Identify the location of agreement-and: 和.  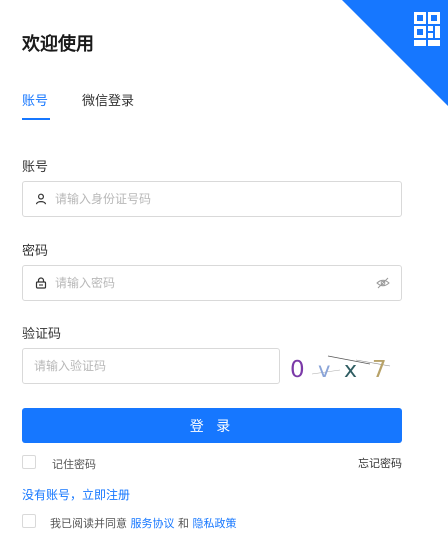
(183, 523).